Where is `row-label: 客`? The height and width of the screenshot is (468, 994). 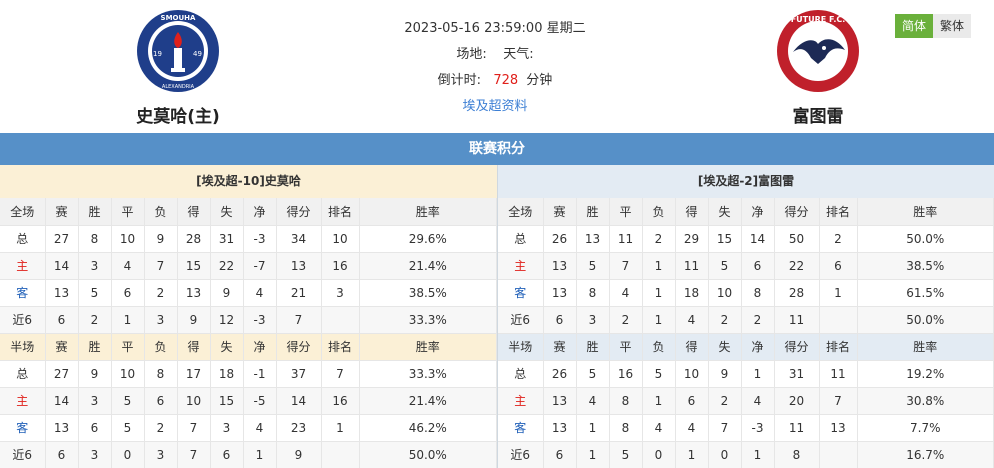
row-label: 客 is located at coordinates (521, 293).